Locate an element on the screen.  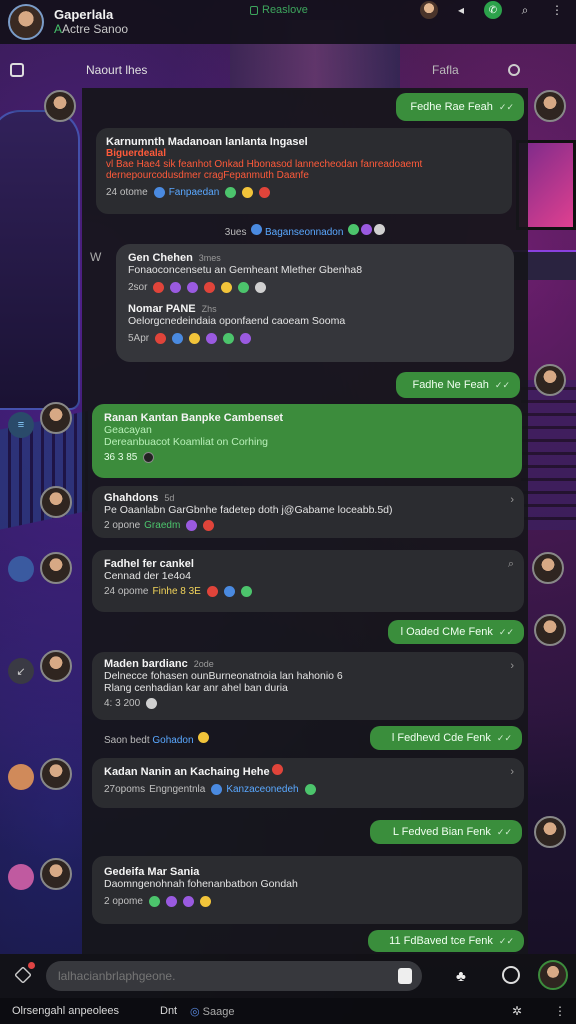
pinned-label: Naourt lhes is located at coordinates (116, 70).